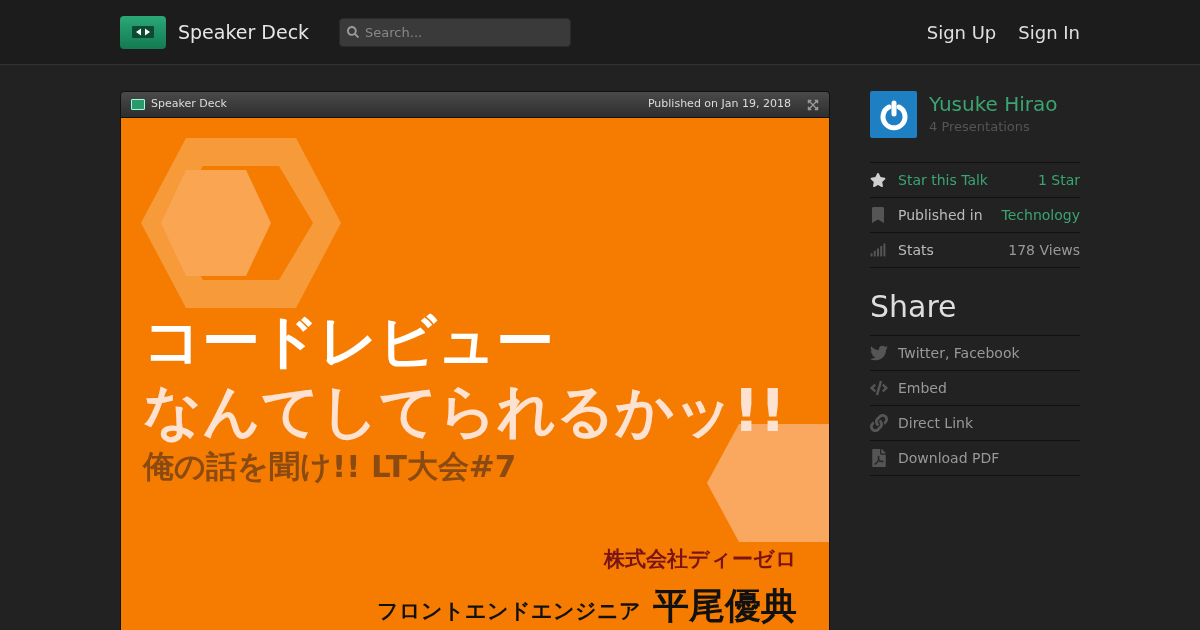 The height and width of the screenshot is (630, 1200). What do you see at coordinates (189, 104) in the screenshot?
I see `viewer-brand: Speaker Deck` at bounding box center [189, 104].